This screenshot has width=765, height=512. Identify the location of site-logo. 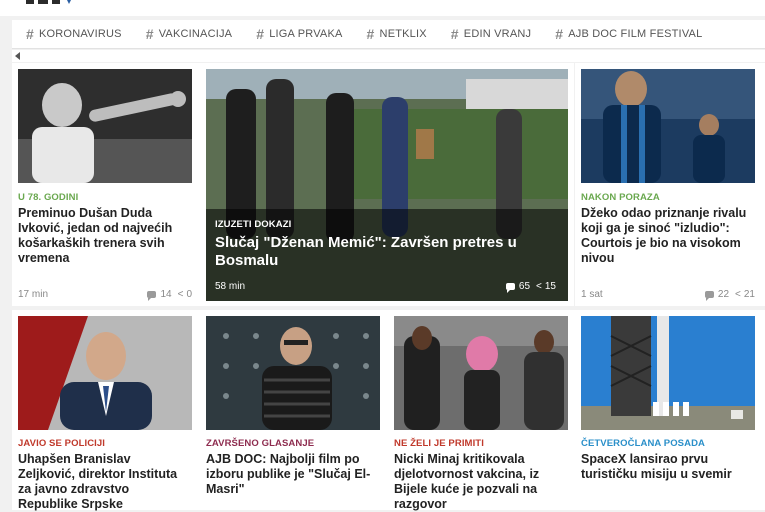
(57, 5).